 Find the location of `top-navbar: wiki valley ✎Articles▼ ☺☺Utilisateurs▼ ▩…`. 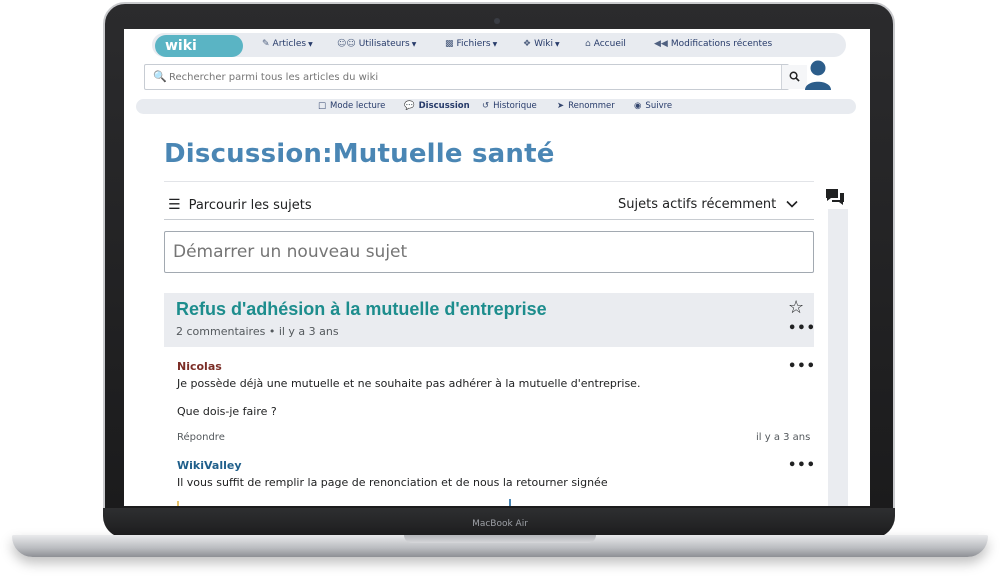

top-navbar: wiki valley ✎Articles▼ ☺☺Utilisateurs▼ ▩… is located at coordinates (499, 54).